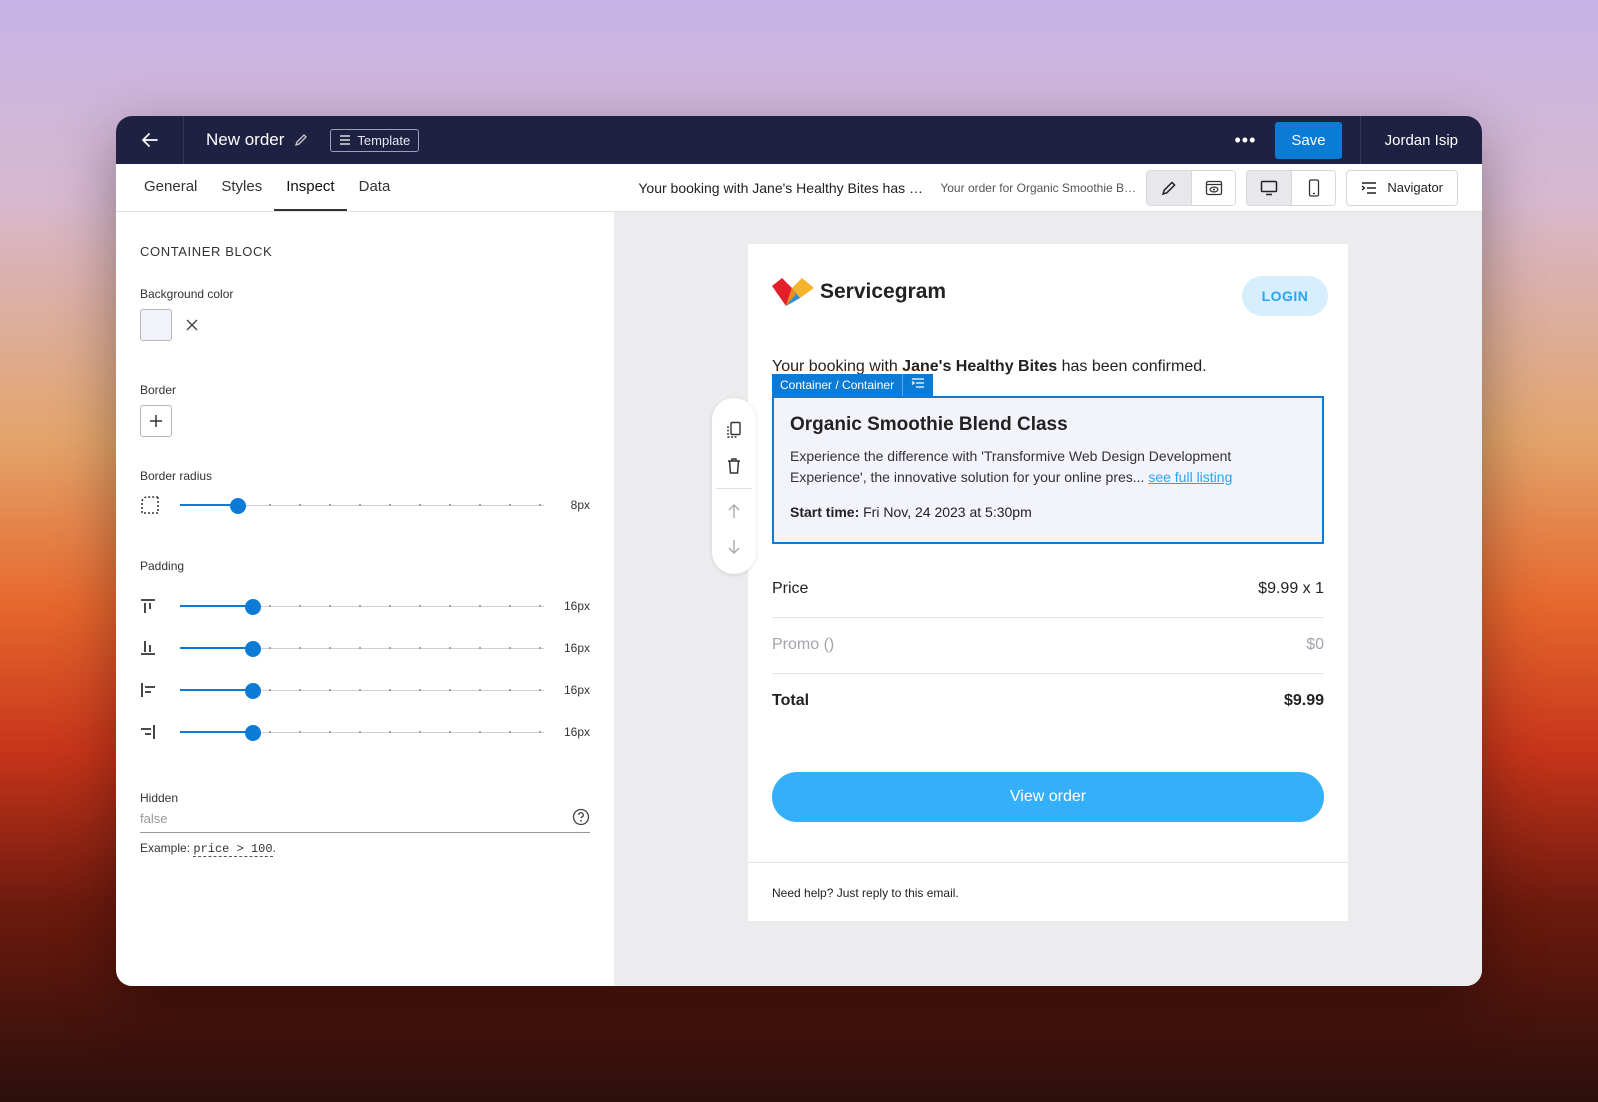  I want to click on padding-left-slider, so click(362, 691).